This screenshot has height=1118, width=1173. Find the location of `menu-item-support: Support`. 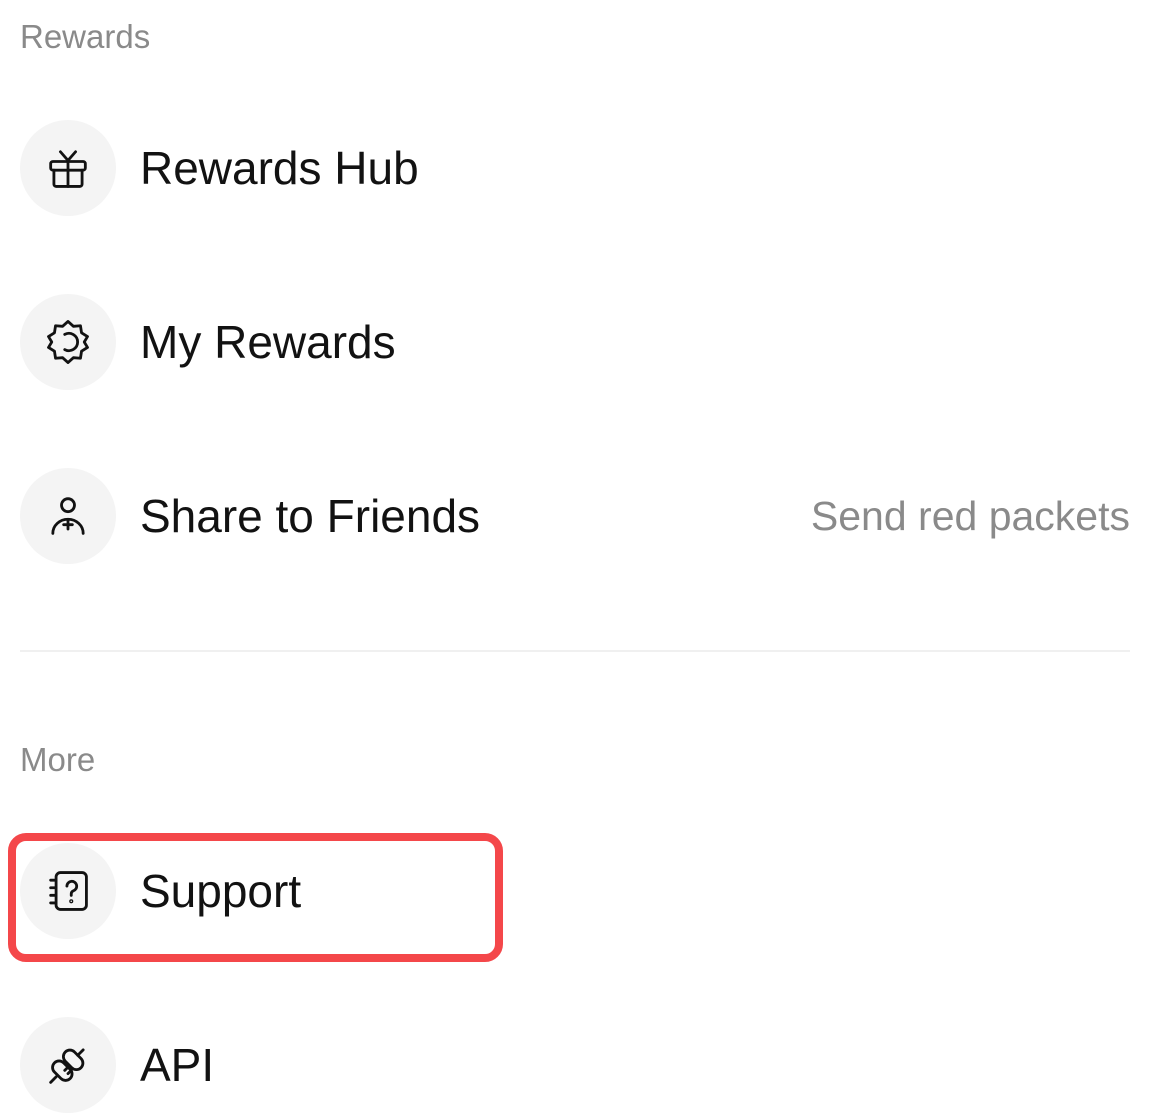

menu-item-support: Support is located at coordinates (575, 891).